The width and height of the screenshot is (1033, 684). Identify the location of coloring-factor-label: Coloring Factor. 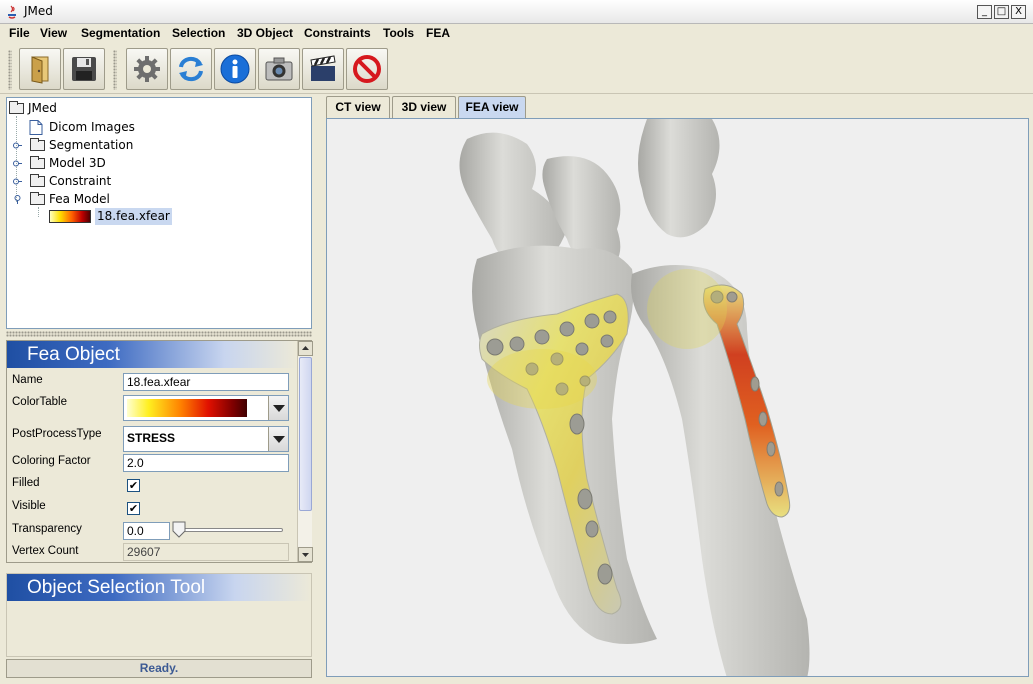
(51, 461).